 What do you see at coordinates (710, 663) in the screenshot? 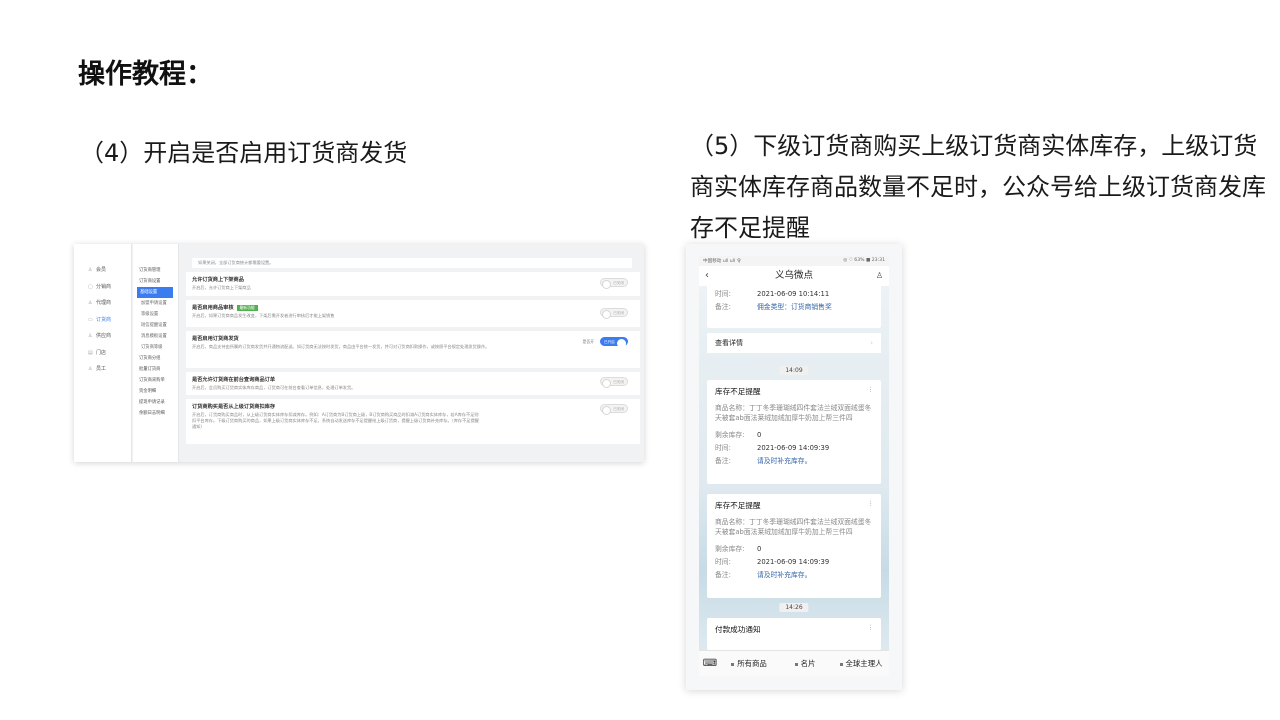
I see `keyboard-icon: ⌨` at bounding box center [710, 663].